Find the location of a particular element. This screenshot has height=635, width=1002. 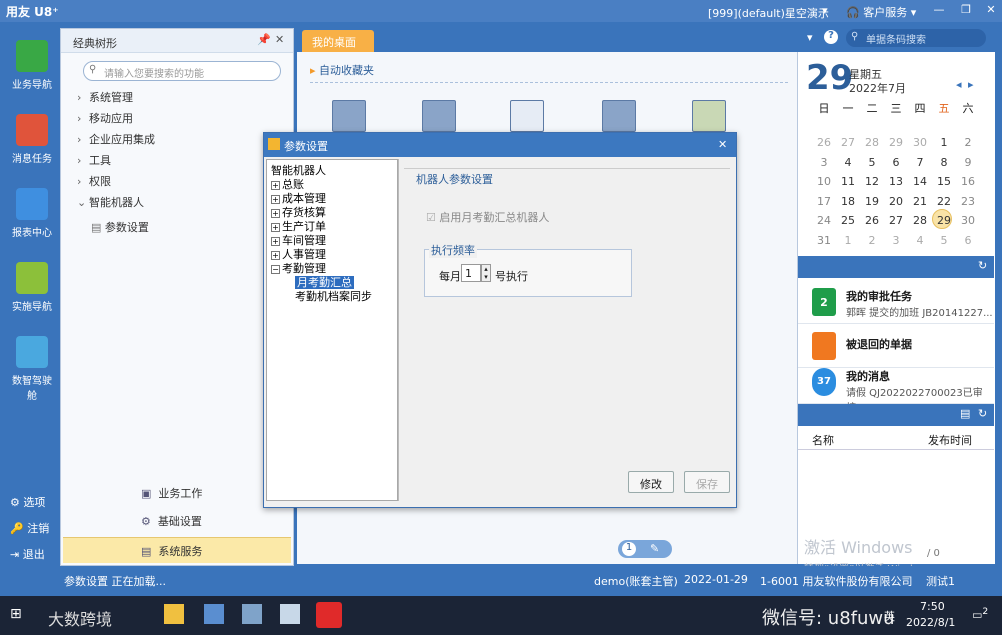

prev-month-icon: ◂ is located at coordinates (959, 84).